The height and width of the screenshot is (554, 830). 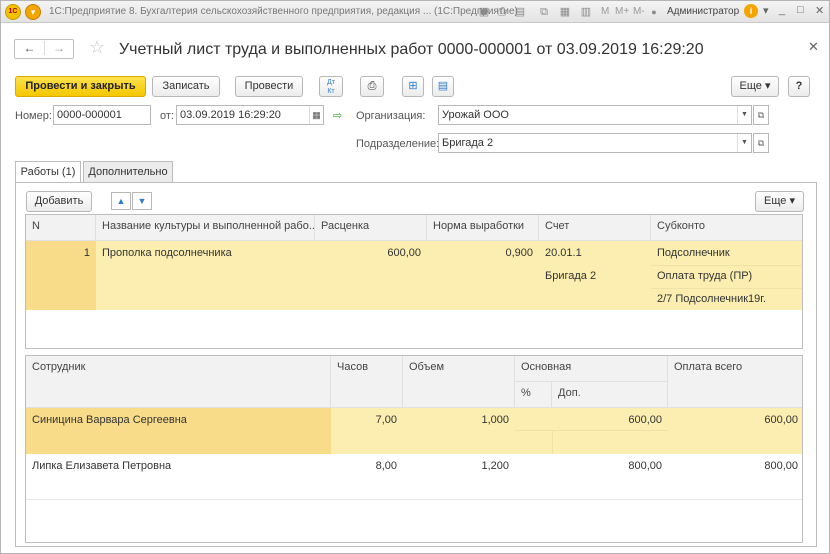 I want to click on memory-plus-button: M+, so click(x=622, y=11).